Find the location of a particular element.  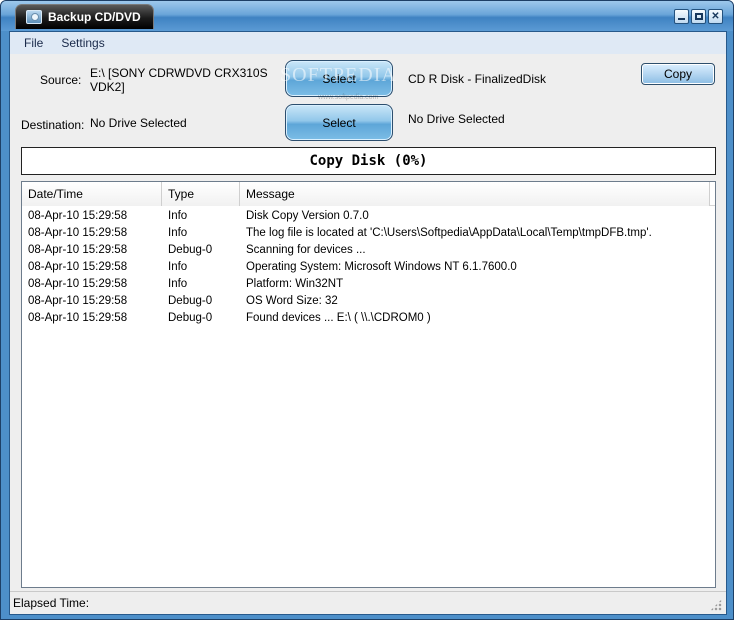

destination-select-button: Select is located at coordinates (339, 122).